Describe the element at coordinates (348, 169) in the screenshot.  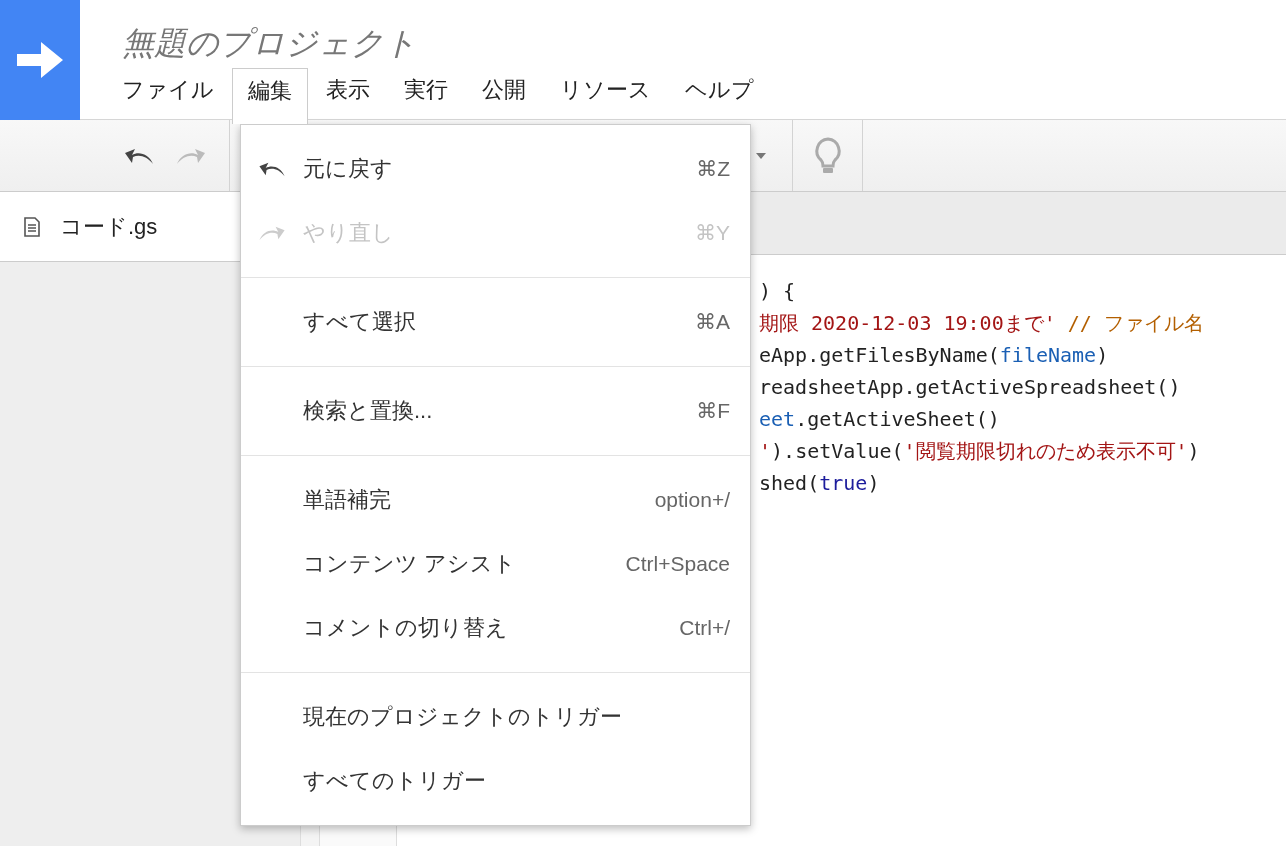
I see `item-label: 元に戻す` at that location.